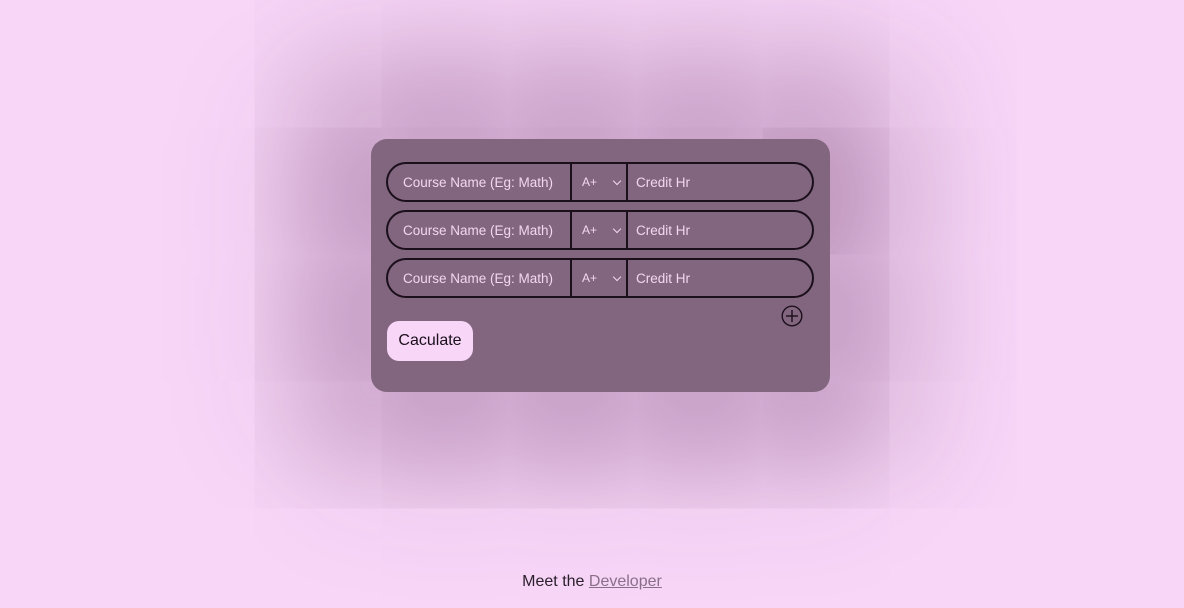  Describe the element at coordinates (553, 581) in the screenshot. I see `footer-prefix: Meet the` at that location.